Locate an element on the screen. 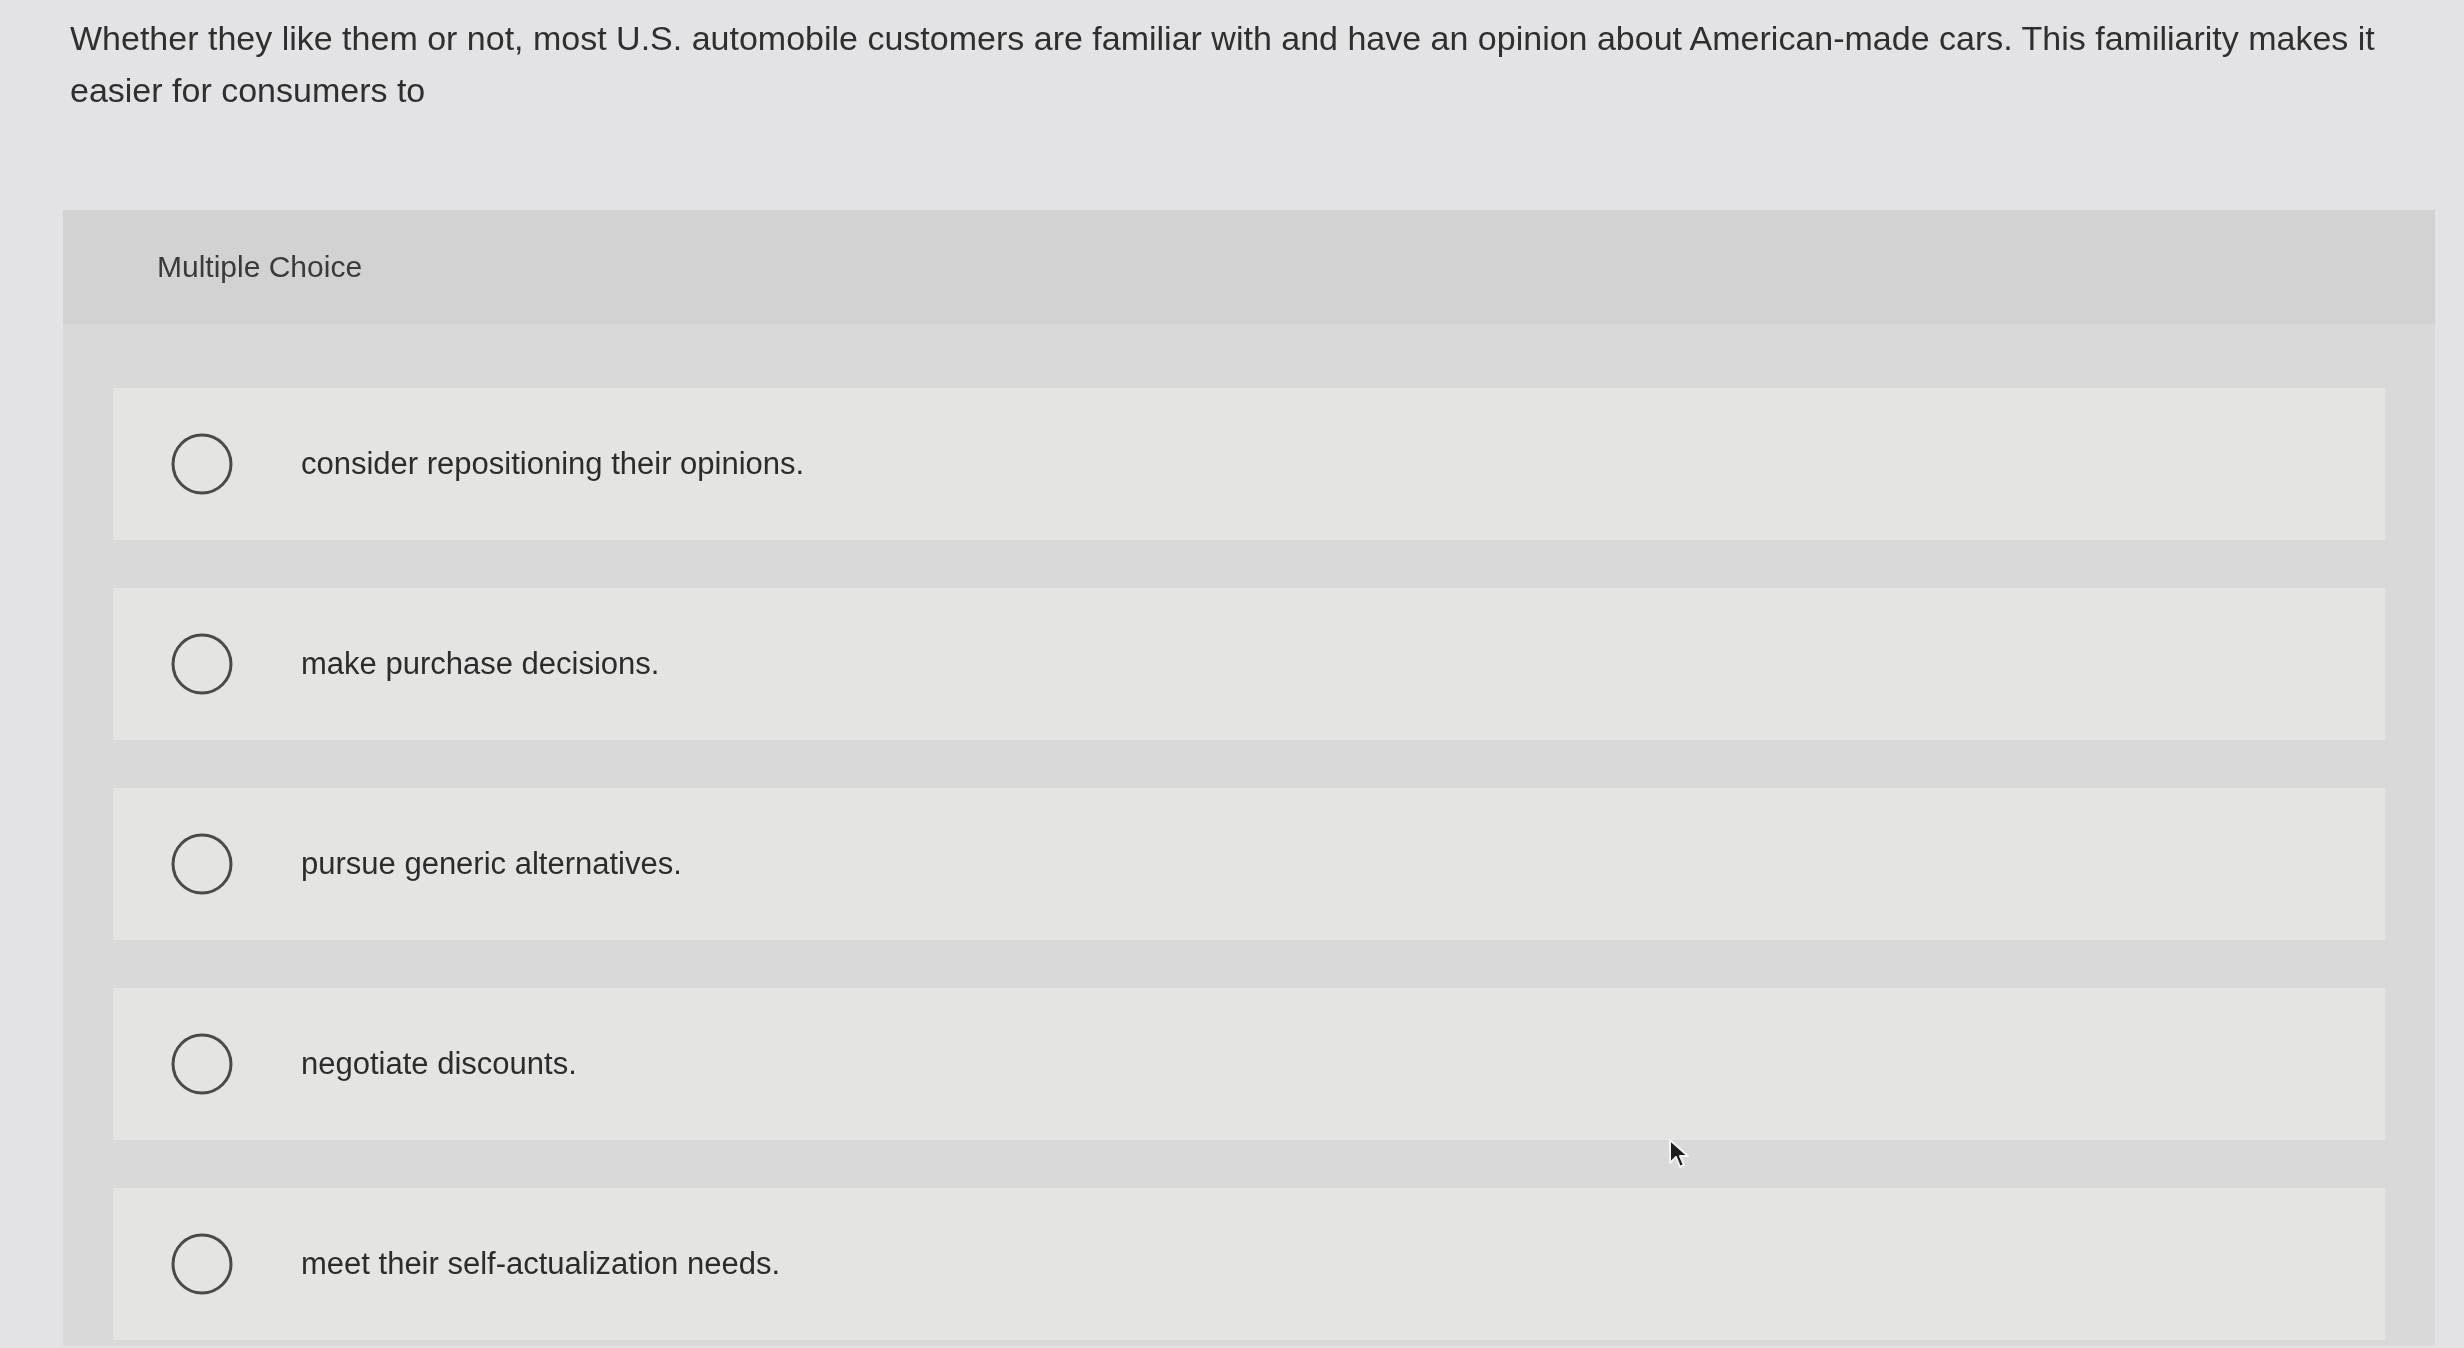 Image resolution: width=2464 pixels, height=1348 pixels. option-text: negotiate discounts. is located at coordinates (439, 1064).